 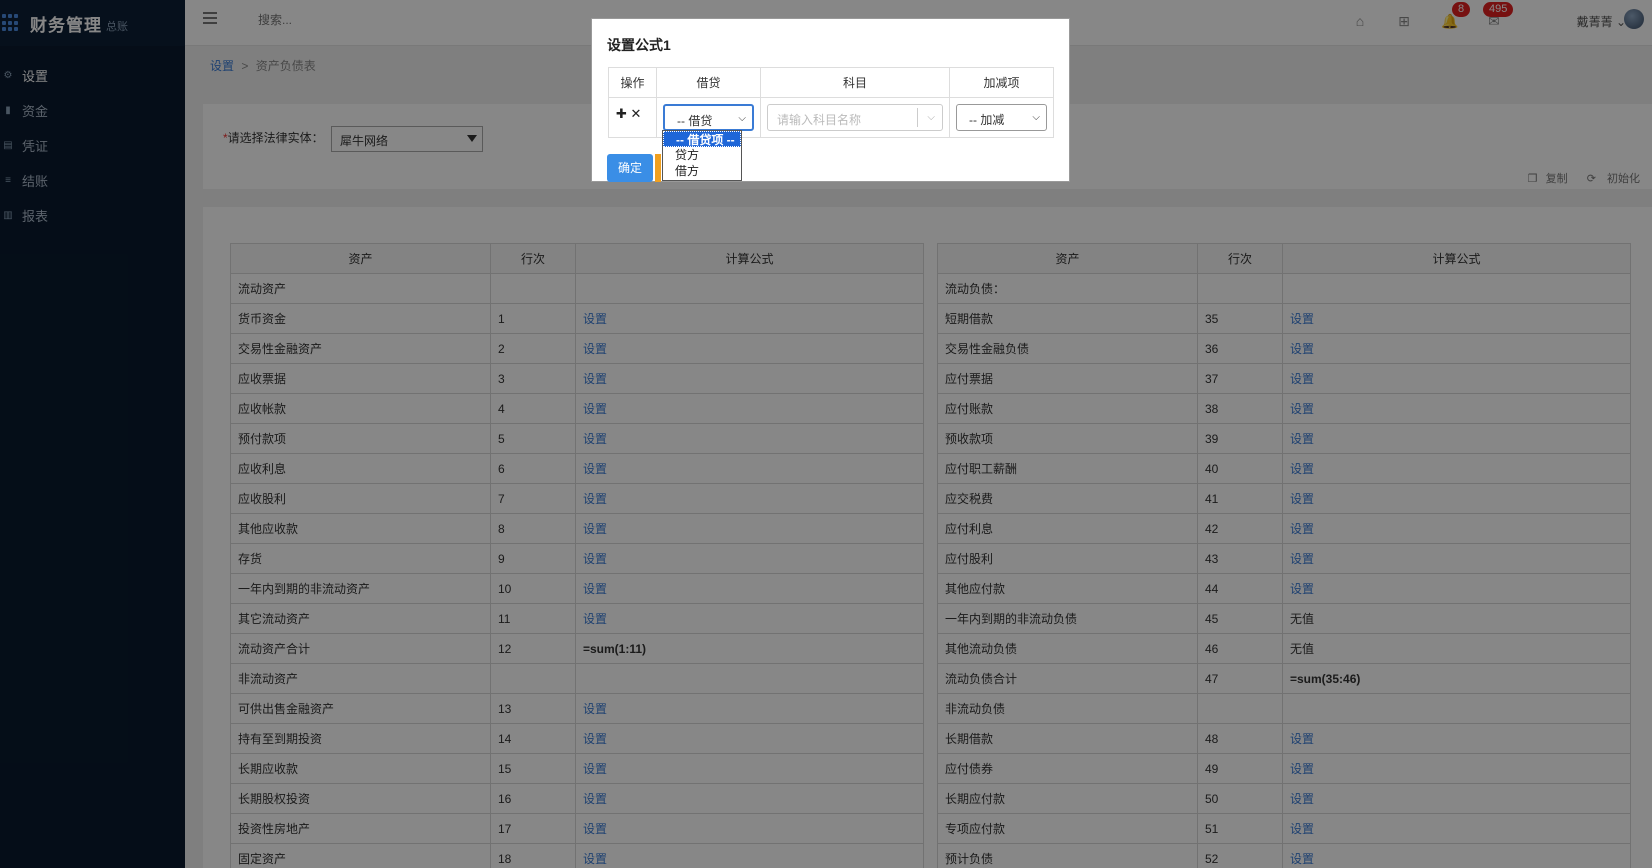 I want to click on divider, so click(x=917, y=117).